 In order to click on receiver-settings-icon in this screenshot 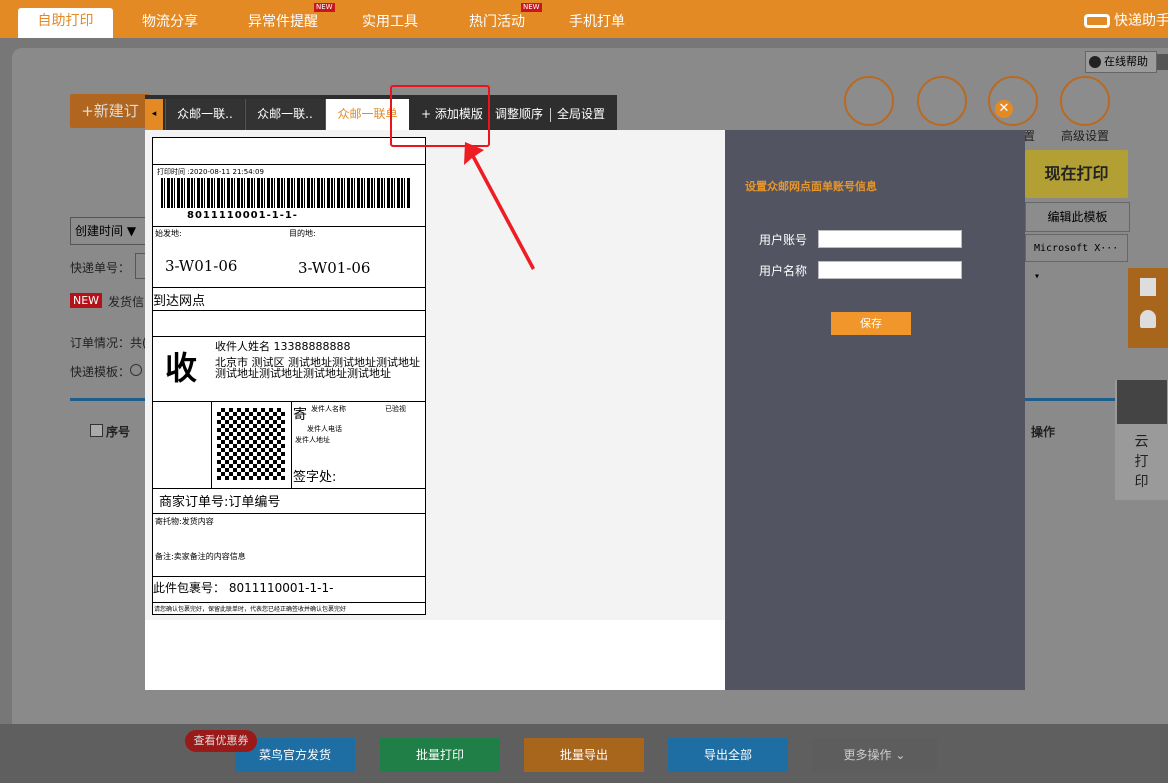, I will do `click(1013, 101)`.